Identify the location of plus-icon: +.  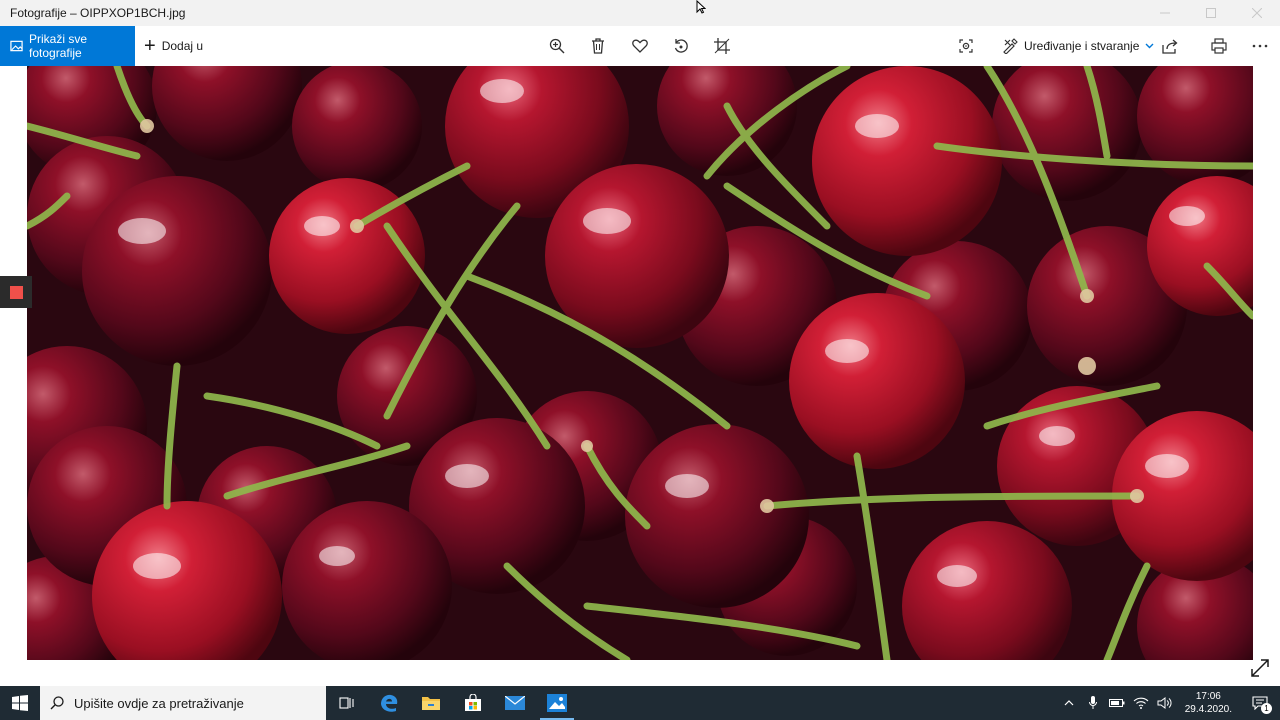
(150, 46).